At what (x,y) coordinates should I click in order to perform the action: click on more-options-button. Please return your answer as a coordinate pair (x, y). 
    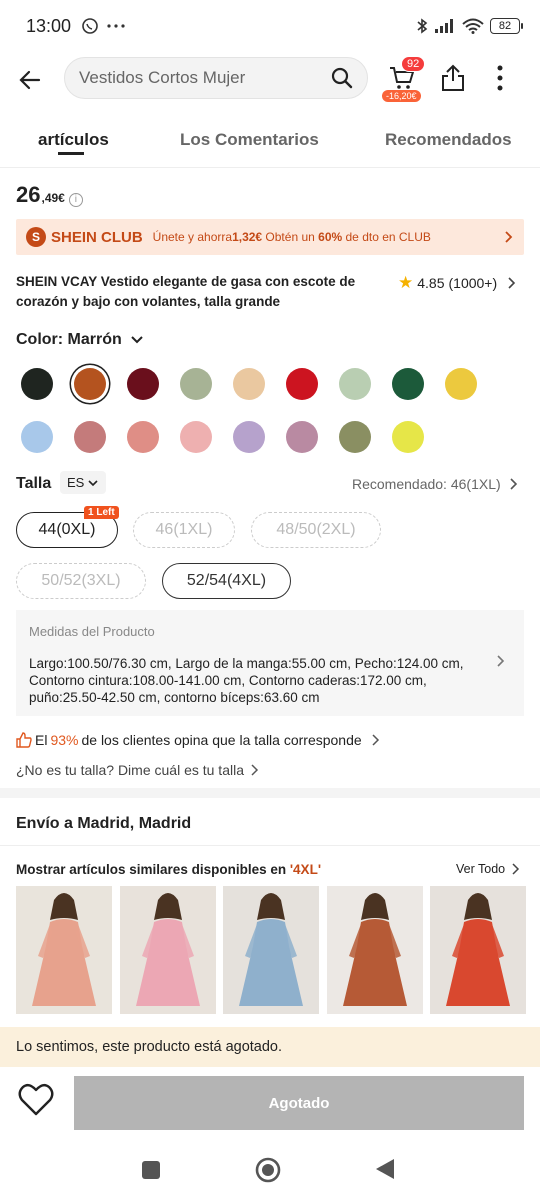
    Looking at the image, I should click on (500, 80).